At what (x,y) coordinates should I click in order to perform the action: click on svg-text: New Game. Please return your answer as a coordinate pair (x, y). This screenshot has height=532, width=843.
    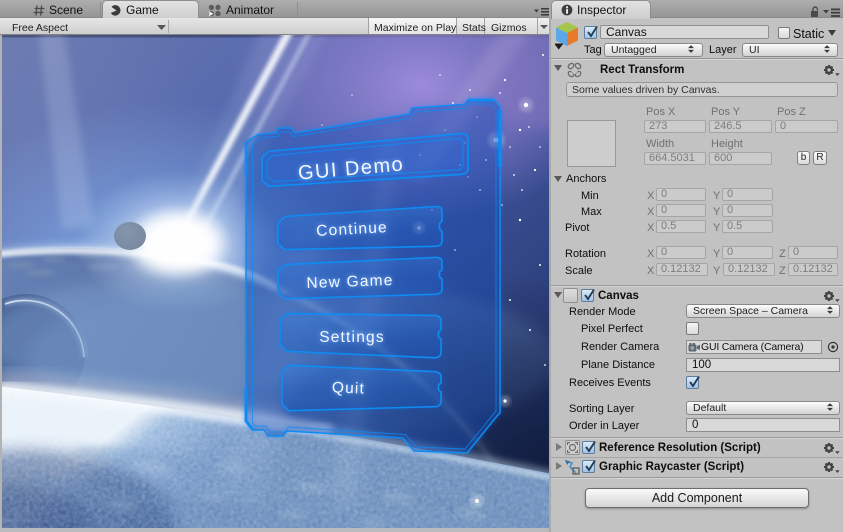
    Looking at the image, I should click on (350, 282).